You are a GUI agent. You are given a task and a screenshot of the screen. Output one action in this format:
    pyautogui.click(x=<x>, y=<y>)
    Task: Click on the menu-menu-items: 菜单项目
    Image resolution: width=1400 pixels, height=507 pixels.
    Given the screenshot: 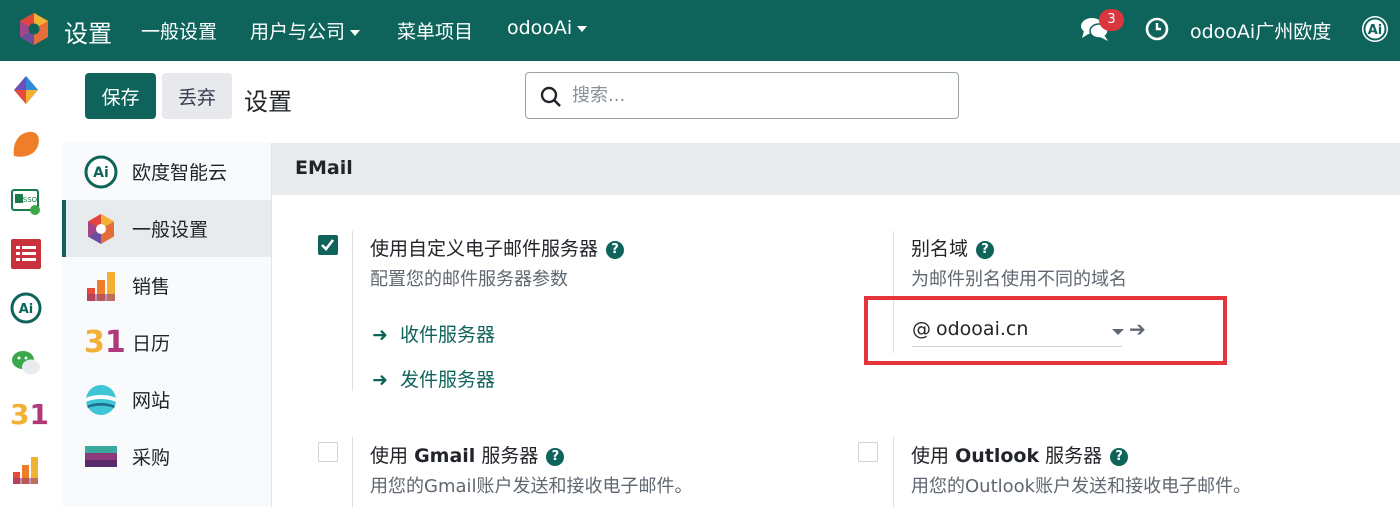 What is the action you would take?
    pyautogui.click(x=435, y=30)
    